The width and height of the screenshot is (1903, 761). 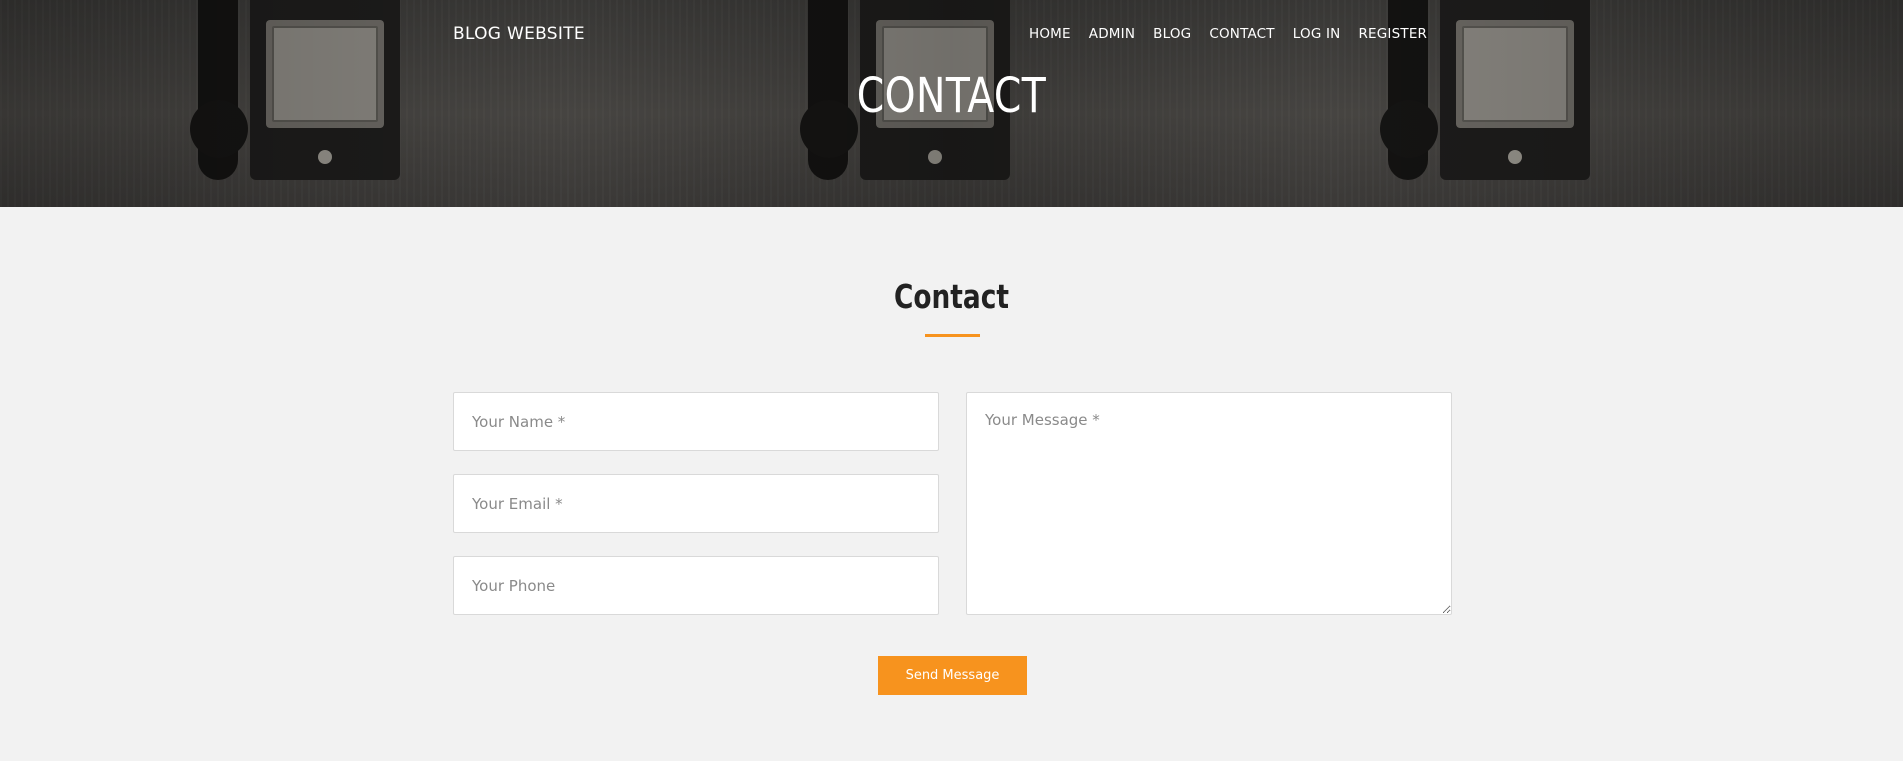 What do you see at coordinates (1209, 503) in the screenshot?
I see `message-textarea` at bounding box center [1209, 503].